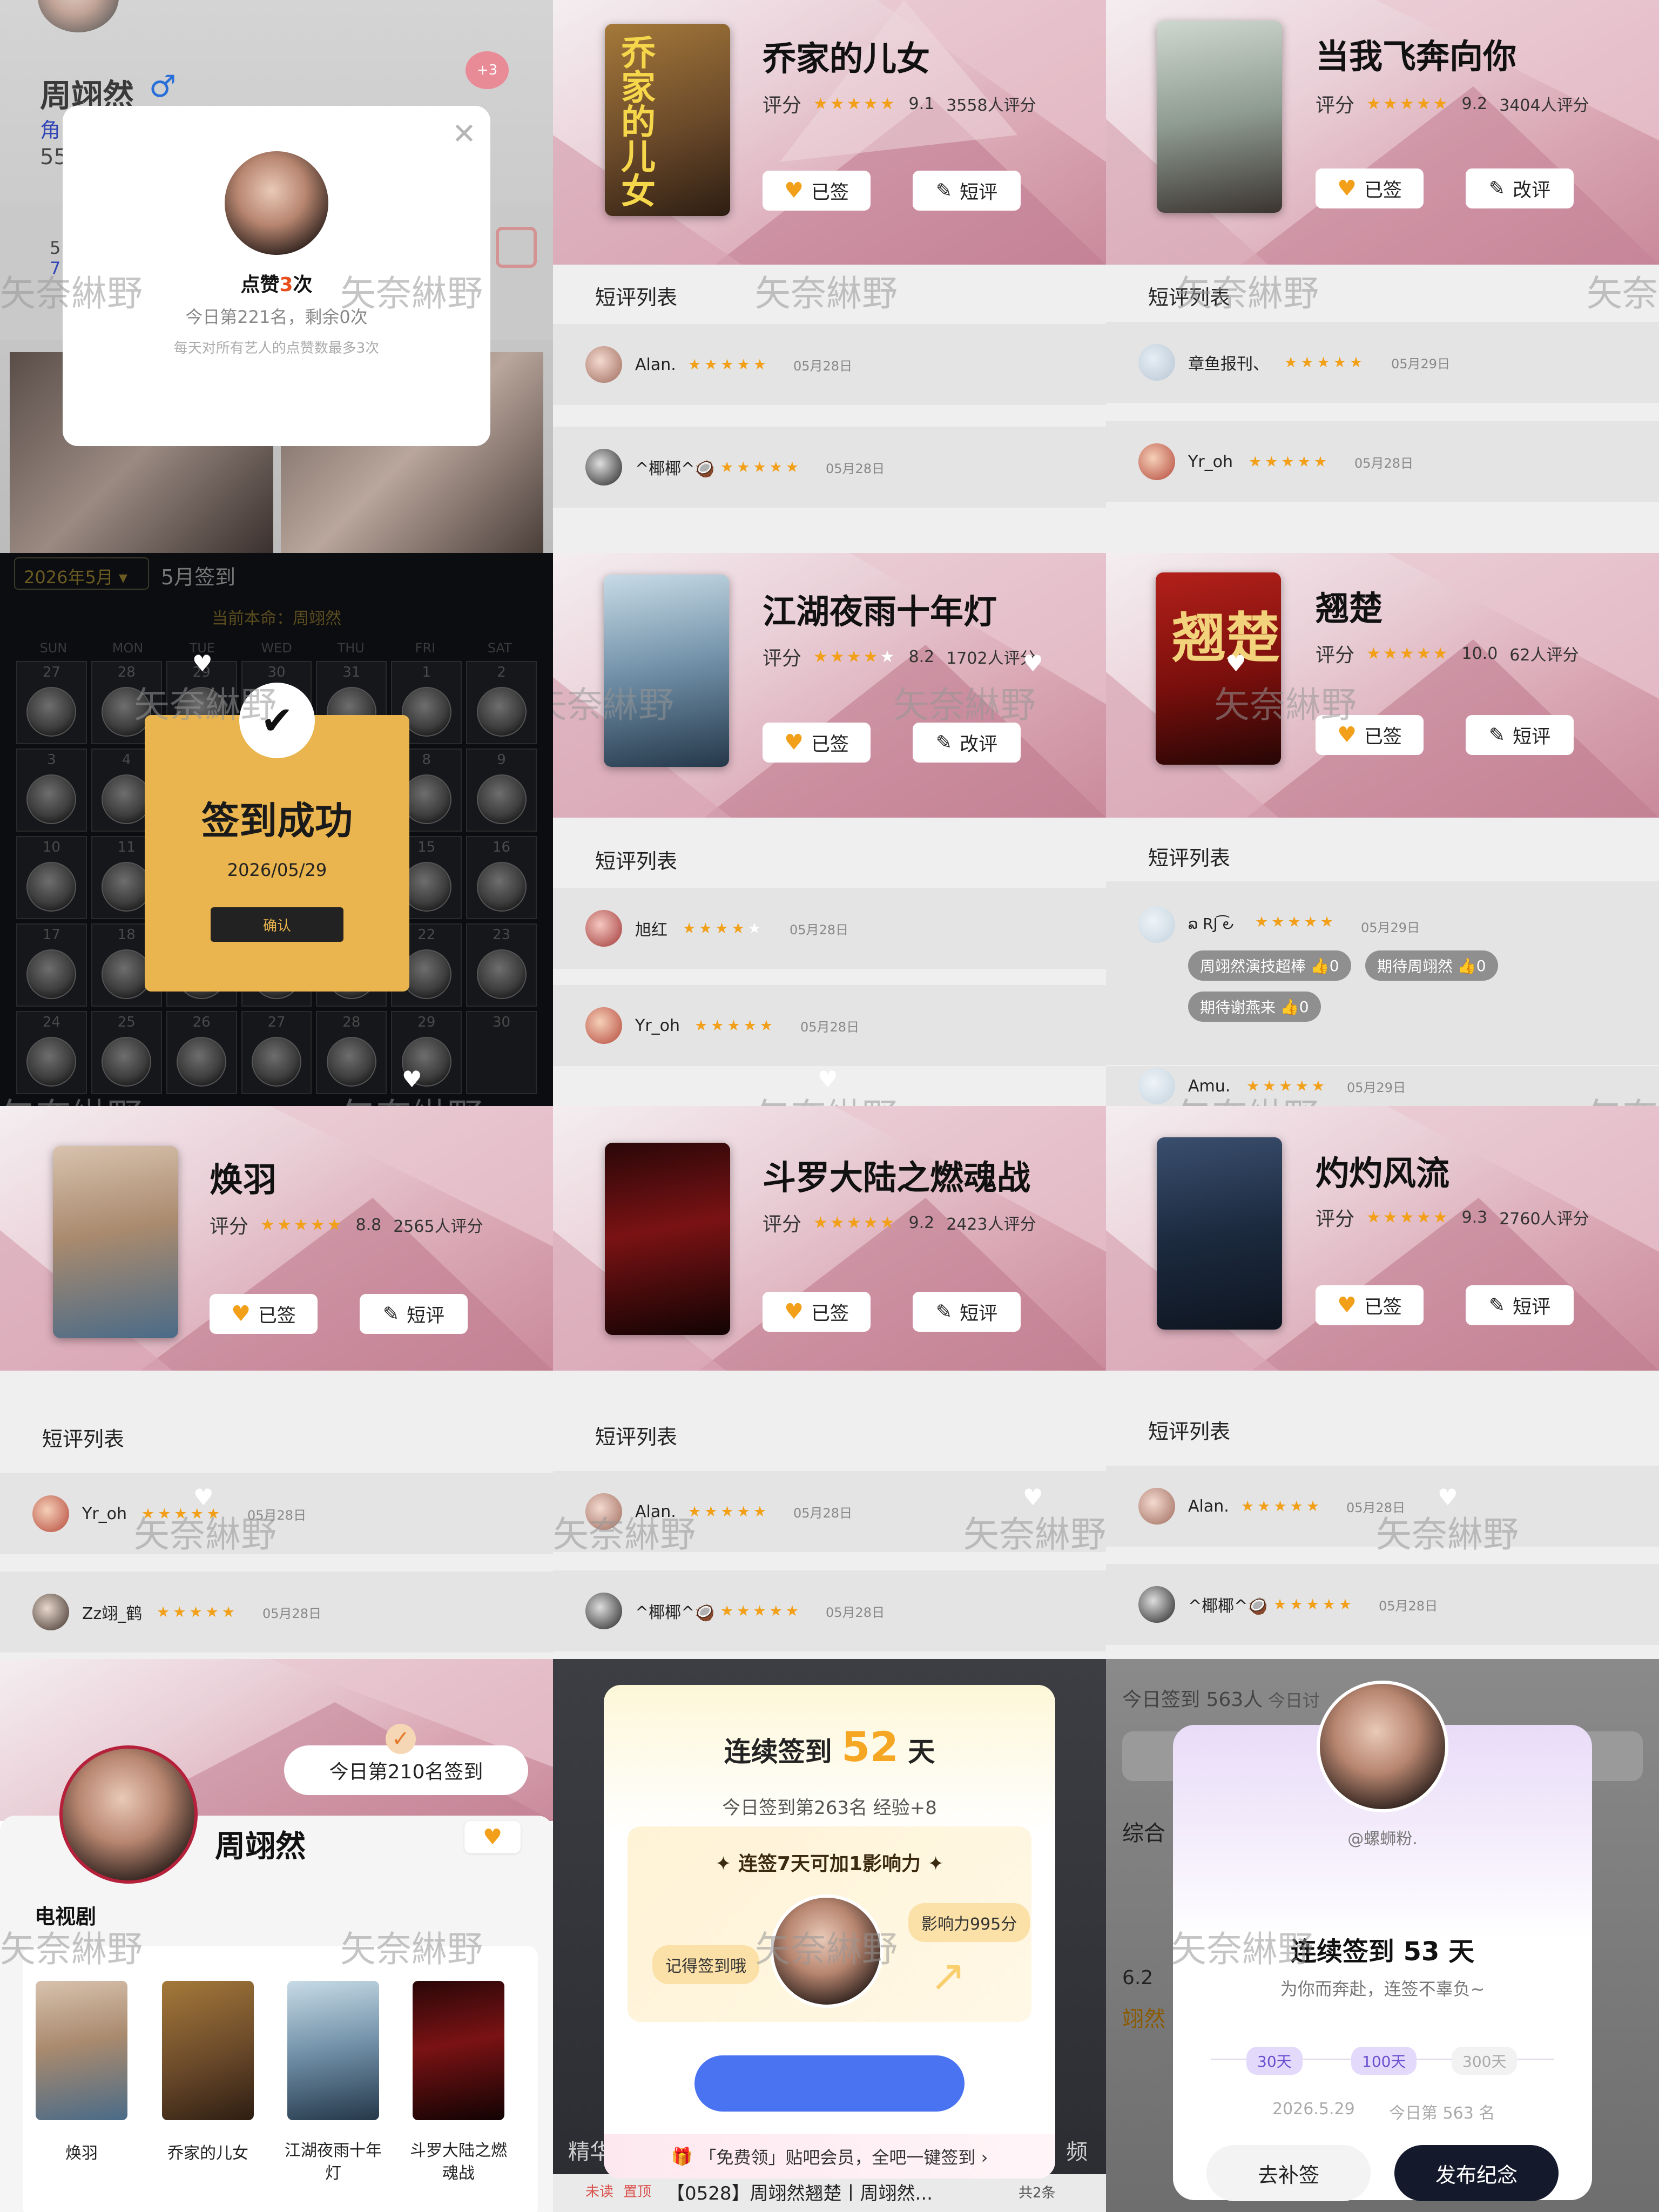 The image size is (1659, 2212). What do you see at coordinates (829, 364) in the screenshot?
I see `review-item: Alan. ★★★★★ 05月28日` at bounding box center [829, 364].